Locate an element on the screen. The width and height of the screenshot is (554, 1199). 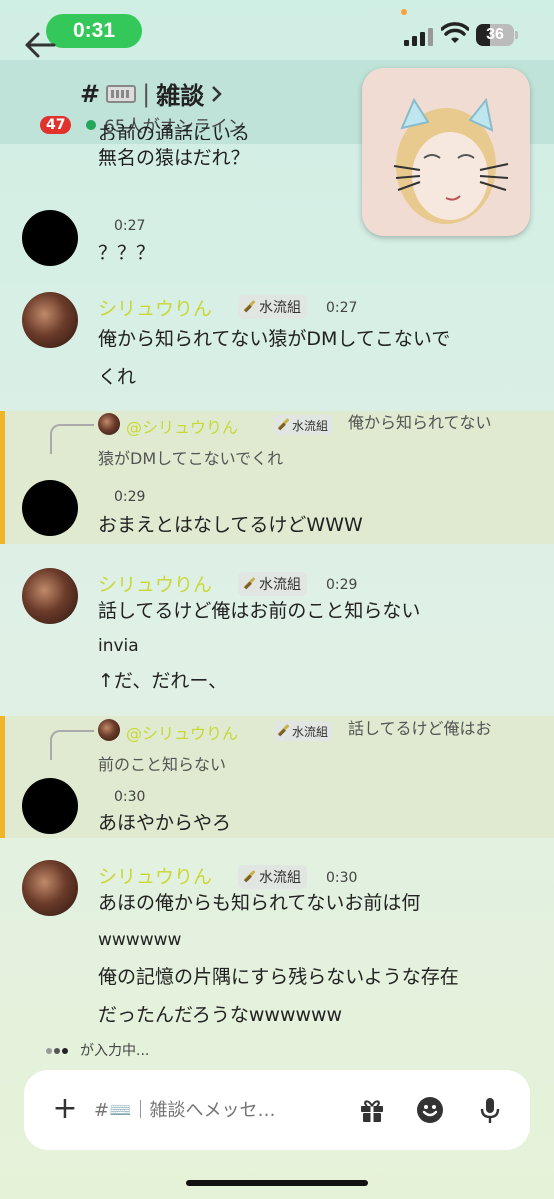
message-text: おまえとはなしてるけどWWW is located at coordinates (230, 525).